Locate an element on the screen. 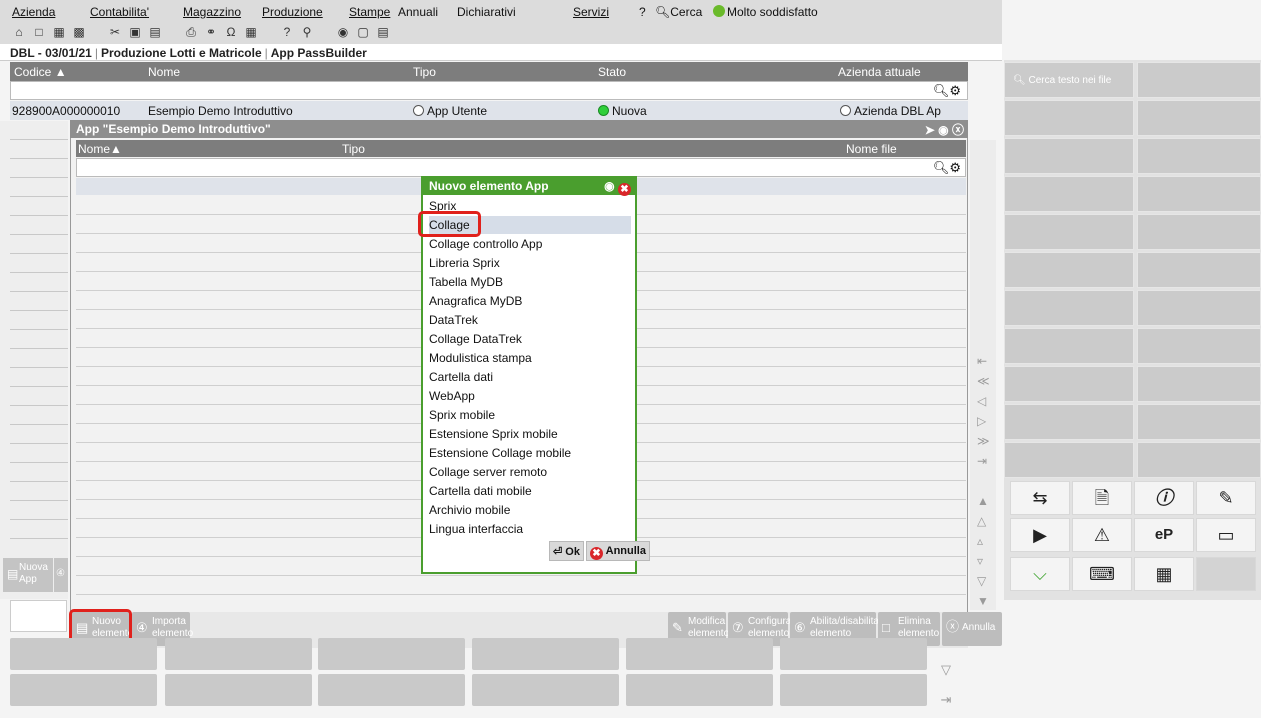 This screenshot has width=1261, height=718. popup-item-collage-server-remoto: Collage server remoto is located at coordinates (530, 472).